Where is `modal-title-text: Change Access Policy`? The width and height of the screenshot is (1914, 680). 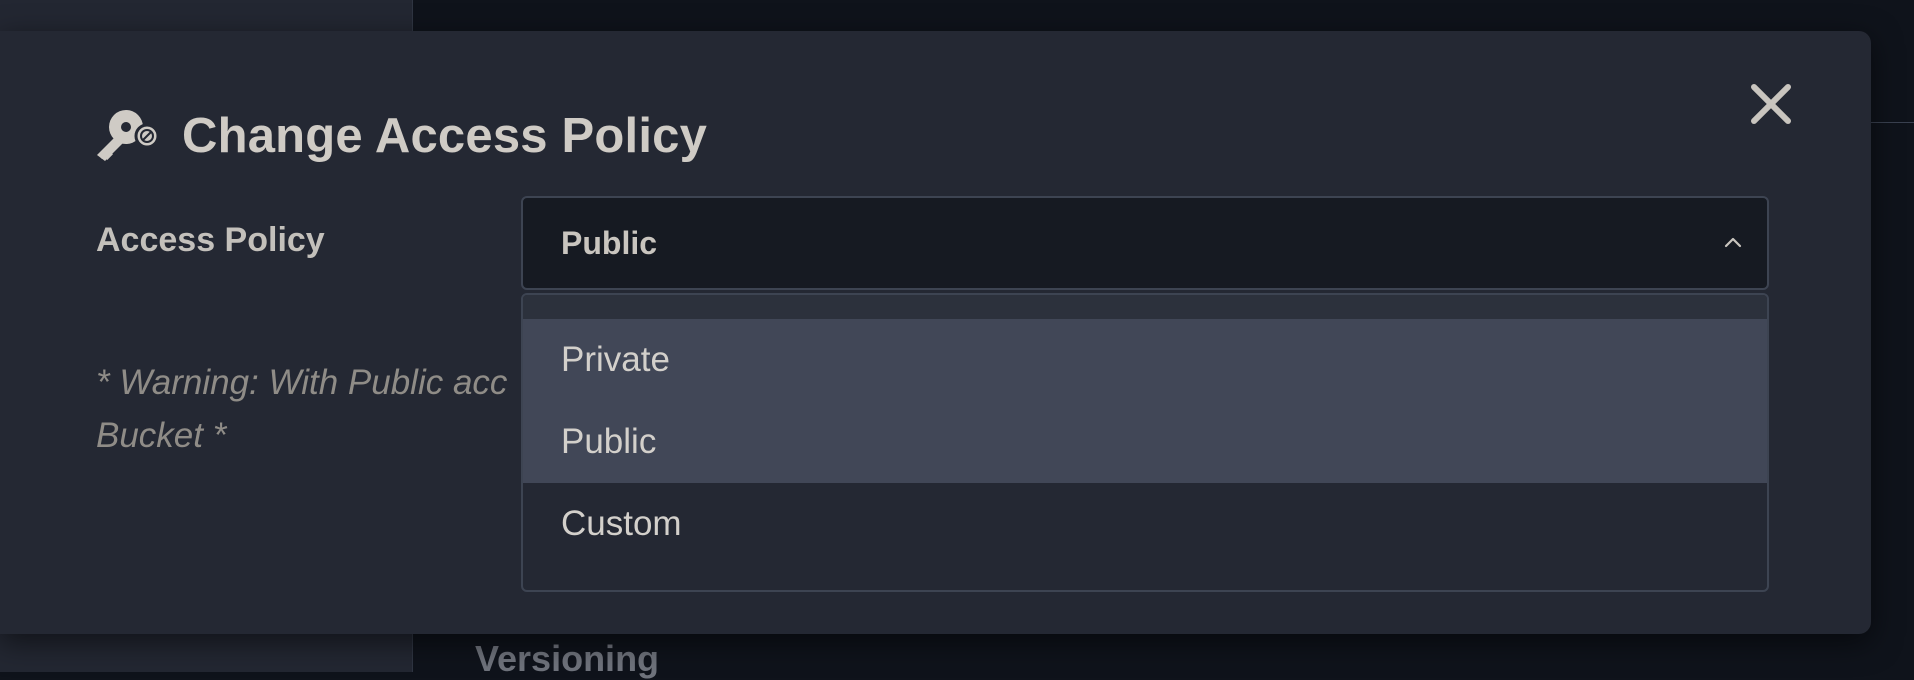 modal-title-text: Change Access Policy is located at coordinates (445, 136).